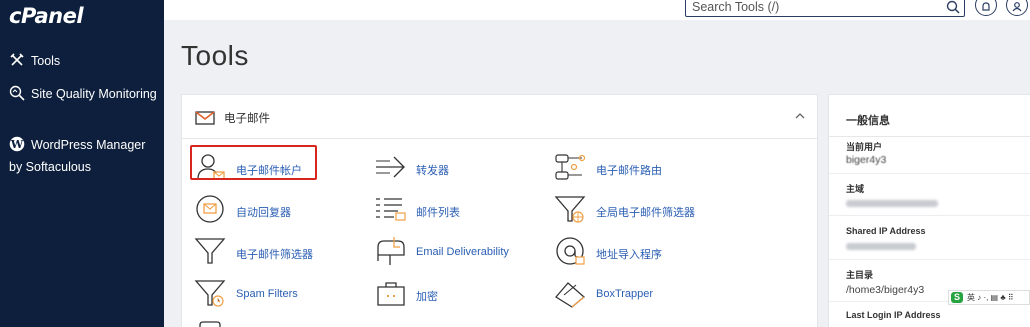 The height and width of the screenshot is (327, 1030). I want to click on tools-icon, so click(17, 59).